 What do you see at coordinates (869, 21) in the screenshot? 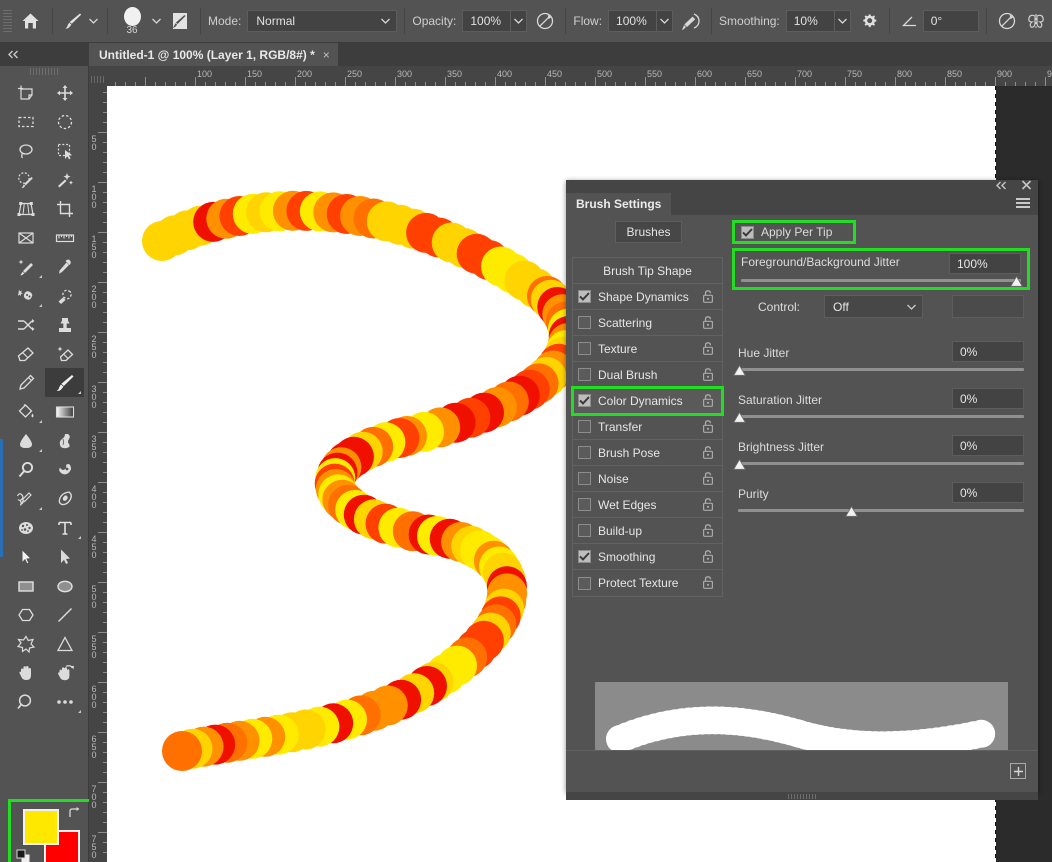
I see `gear-icon` at bounding box center [869, 21].